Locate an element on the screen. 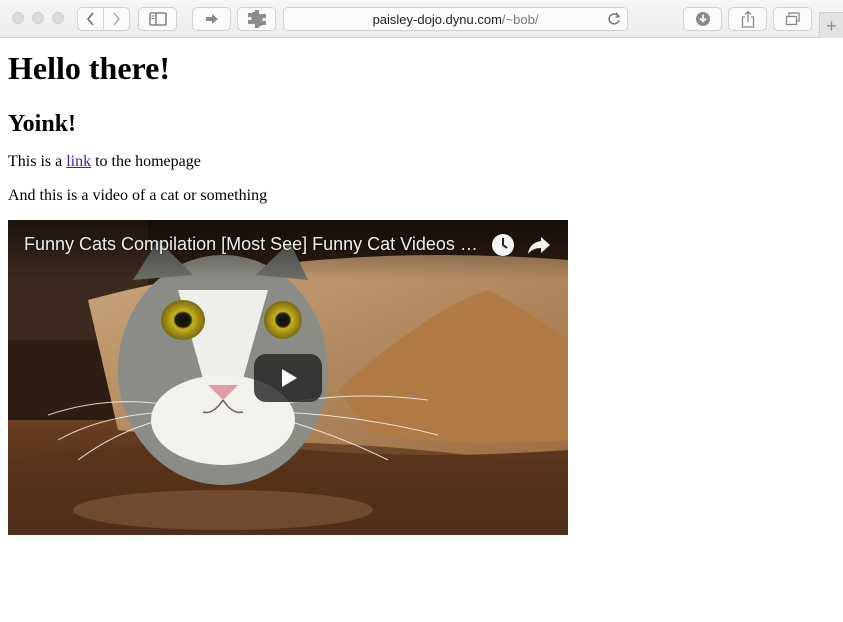 Image resolution: width=843 pixels, height=622 pixels. arrow-right-icon is located at coordinates (211, 19).